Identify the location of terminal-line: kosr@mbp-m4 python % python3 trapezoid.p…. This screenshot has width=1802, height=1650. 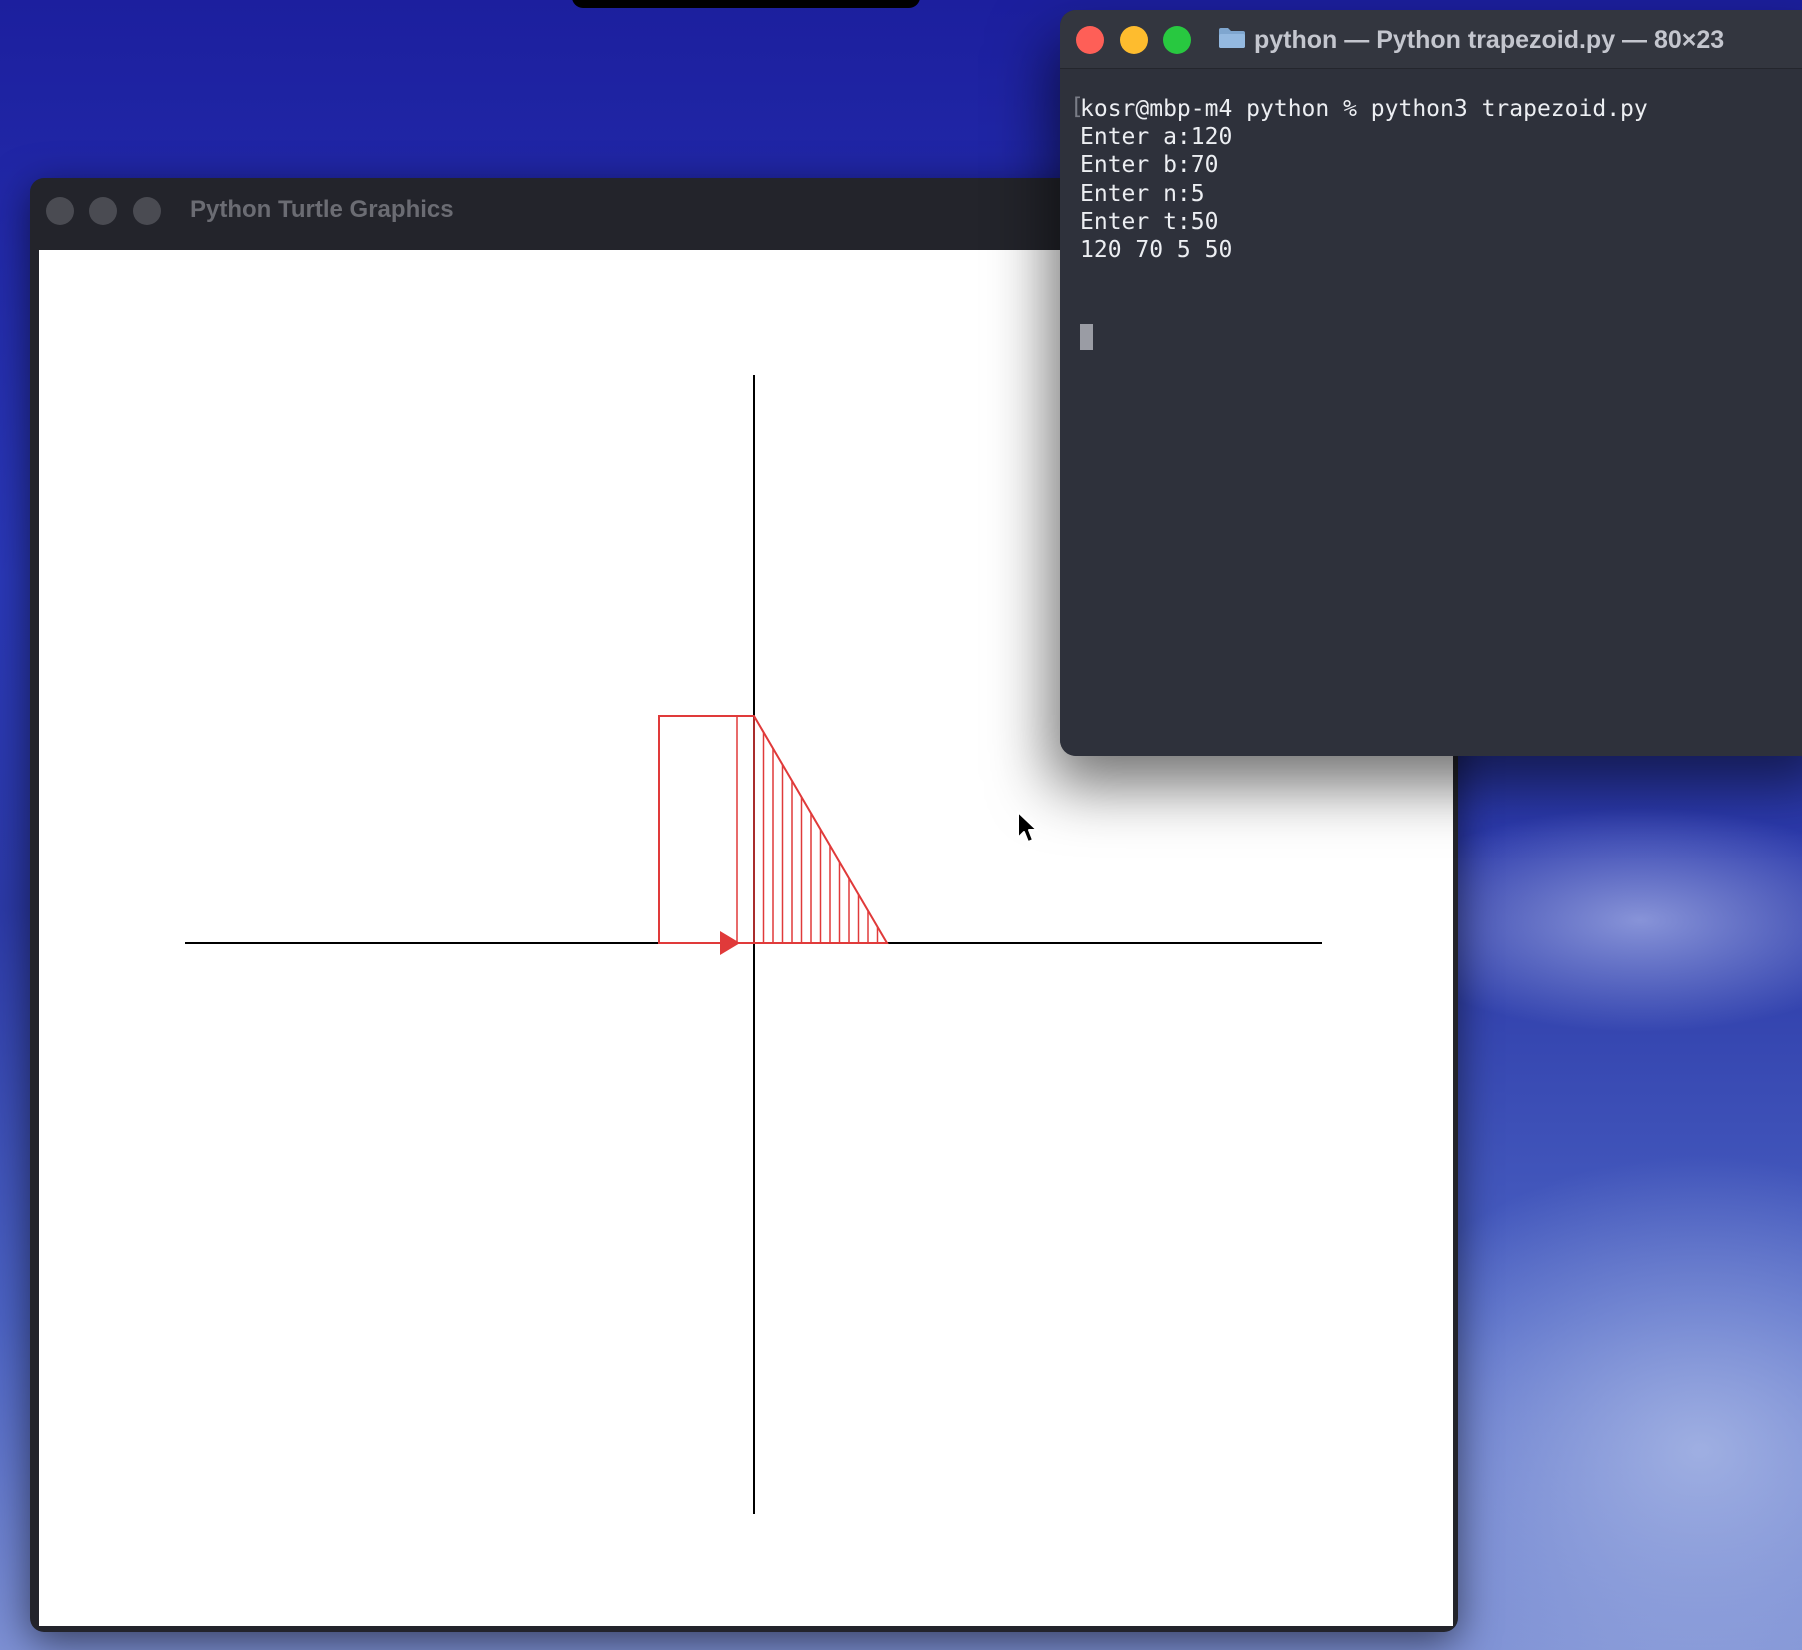
(1364, 109).